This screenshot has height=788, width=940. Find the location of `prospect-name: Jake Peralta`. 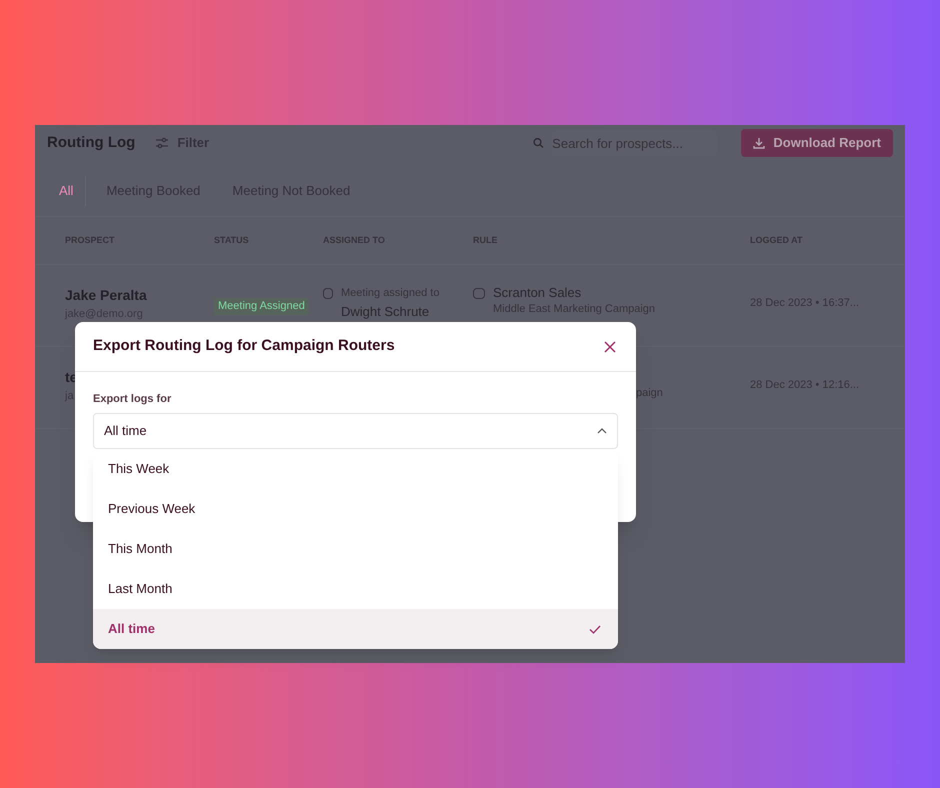

prospect-name: Jake Peralta is located at coordinates (106, 295).